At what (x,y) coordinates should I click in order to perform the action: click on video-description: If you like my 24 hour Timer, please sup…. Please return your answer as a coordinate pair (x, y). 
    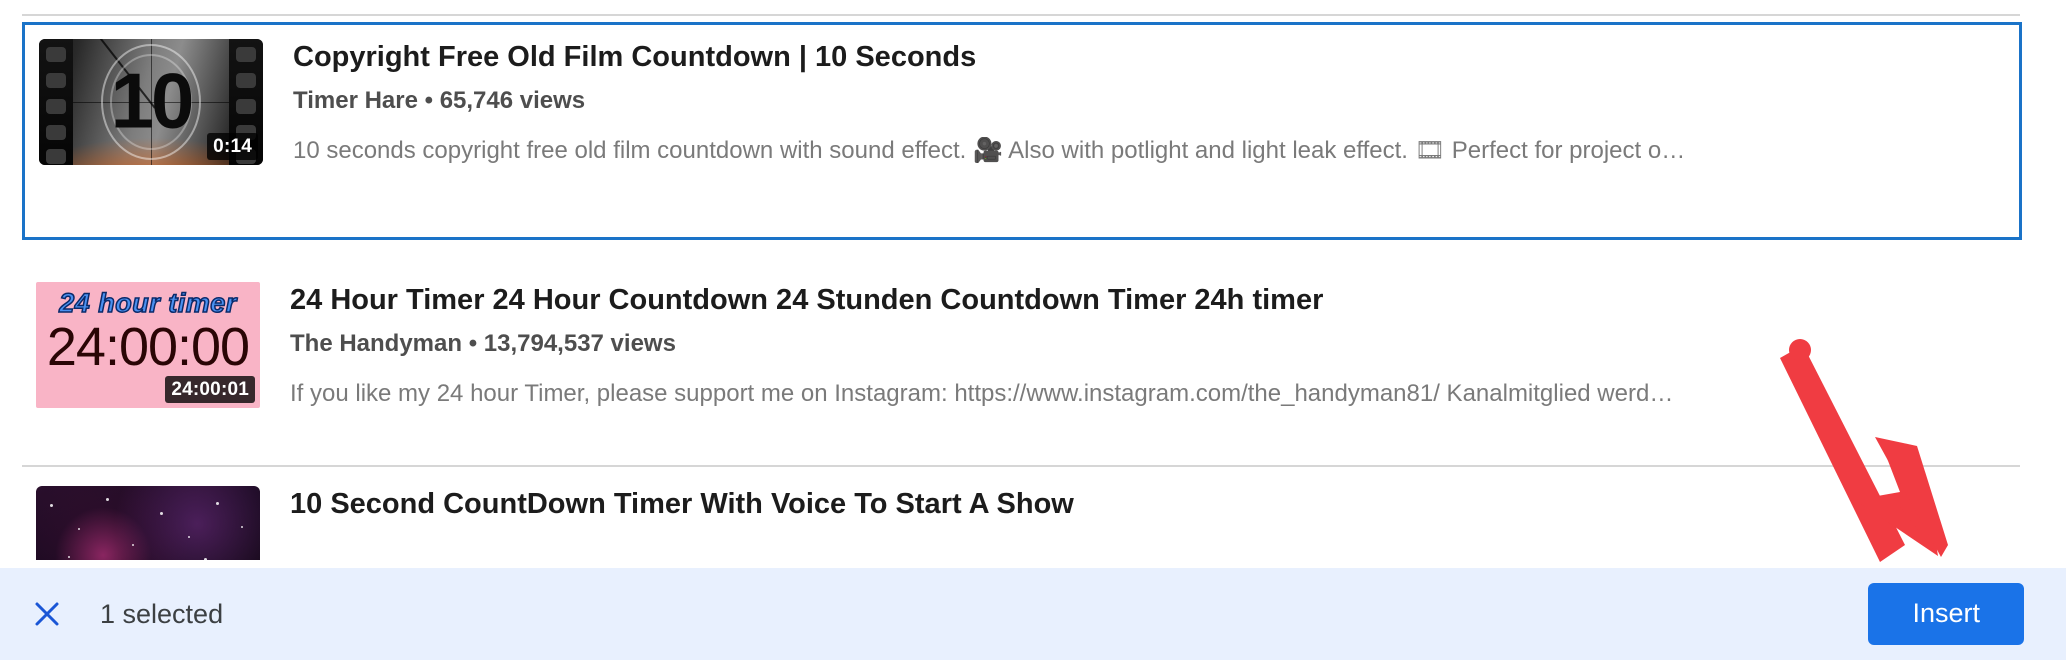
    Looking at the image, I should click on (982, 393).